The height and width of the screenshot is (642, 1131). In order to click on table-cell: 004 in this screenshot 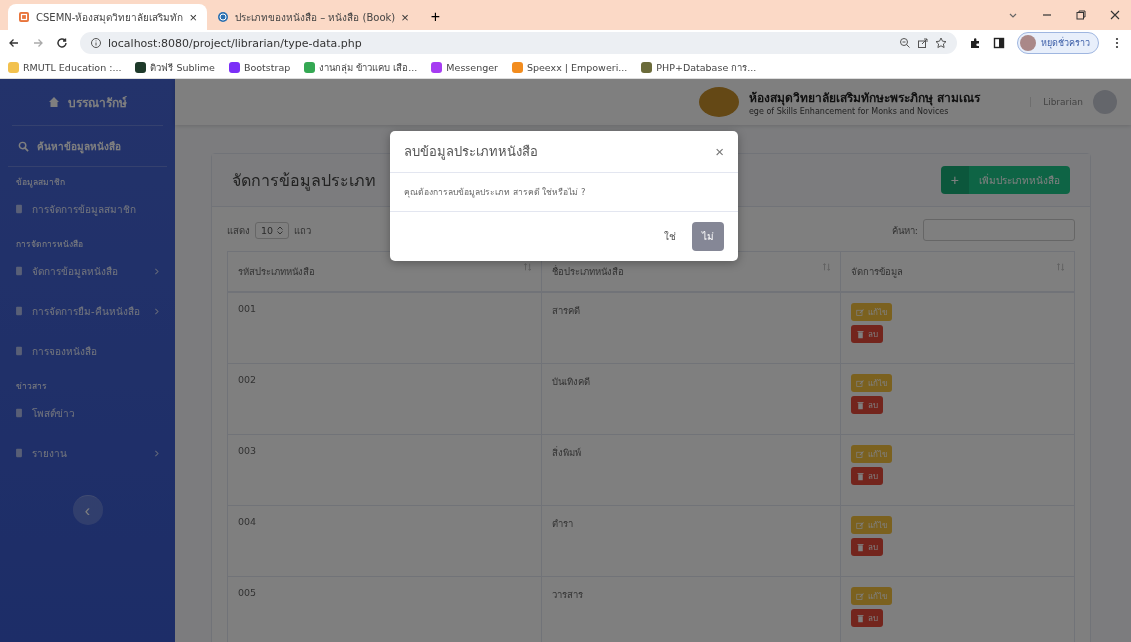, I will do `click(384, 541)`.